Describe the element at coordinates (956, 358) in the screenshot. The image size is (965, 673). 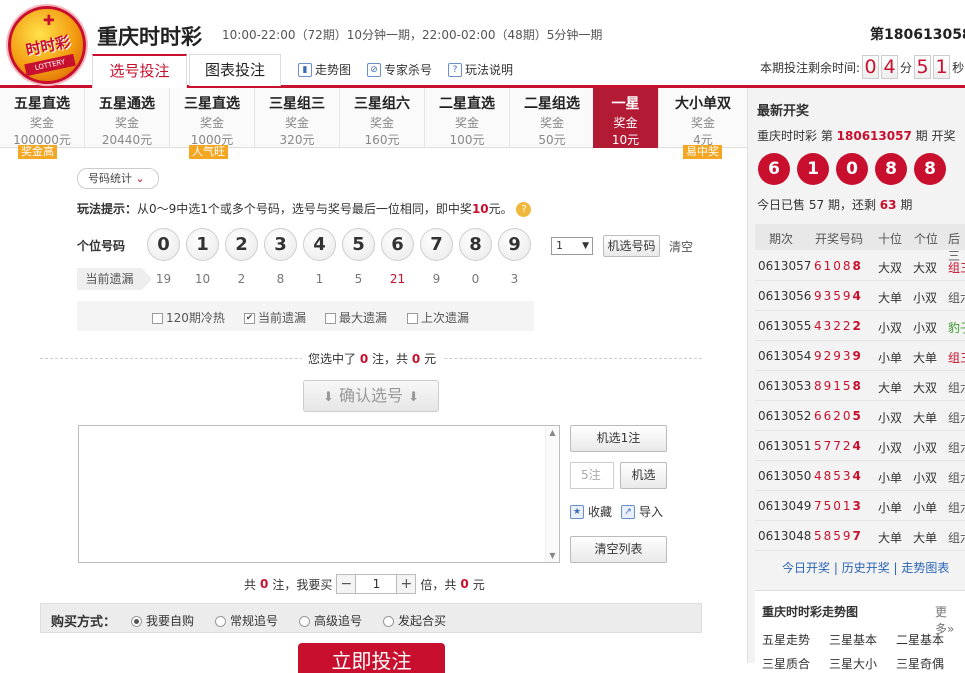
I see `row-group: 组三` at that location.